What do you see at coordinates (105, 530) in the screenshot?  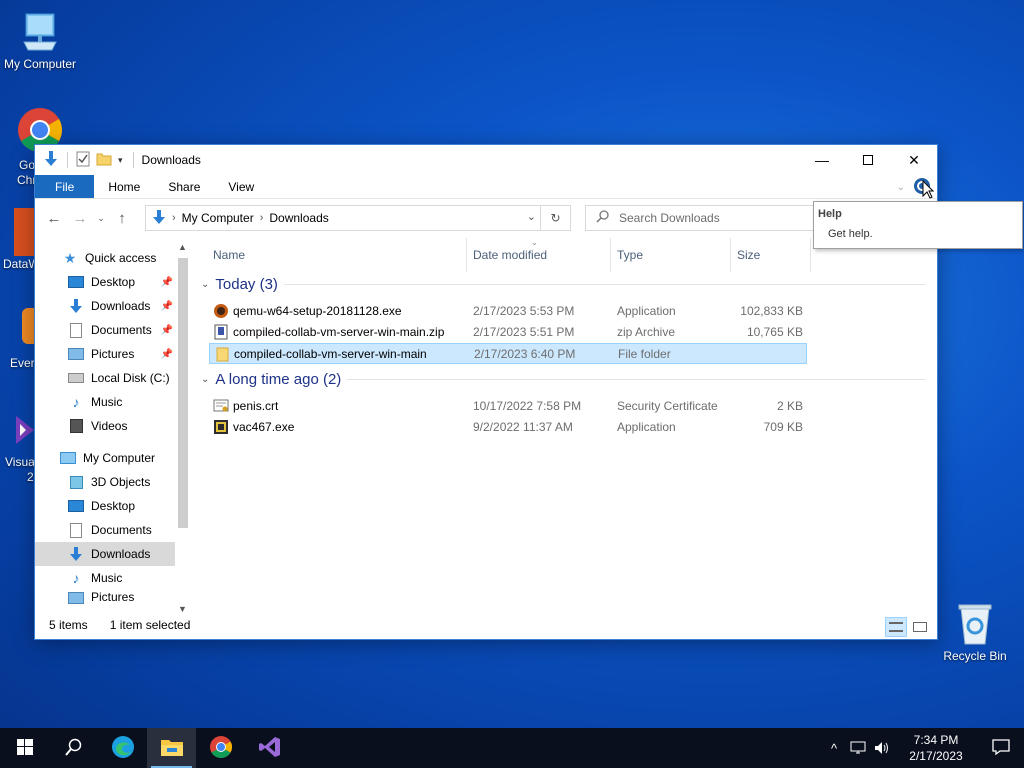 I see `nav-item-documents-pc: Documents` at bounding box center [105, 530].